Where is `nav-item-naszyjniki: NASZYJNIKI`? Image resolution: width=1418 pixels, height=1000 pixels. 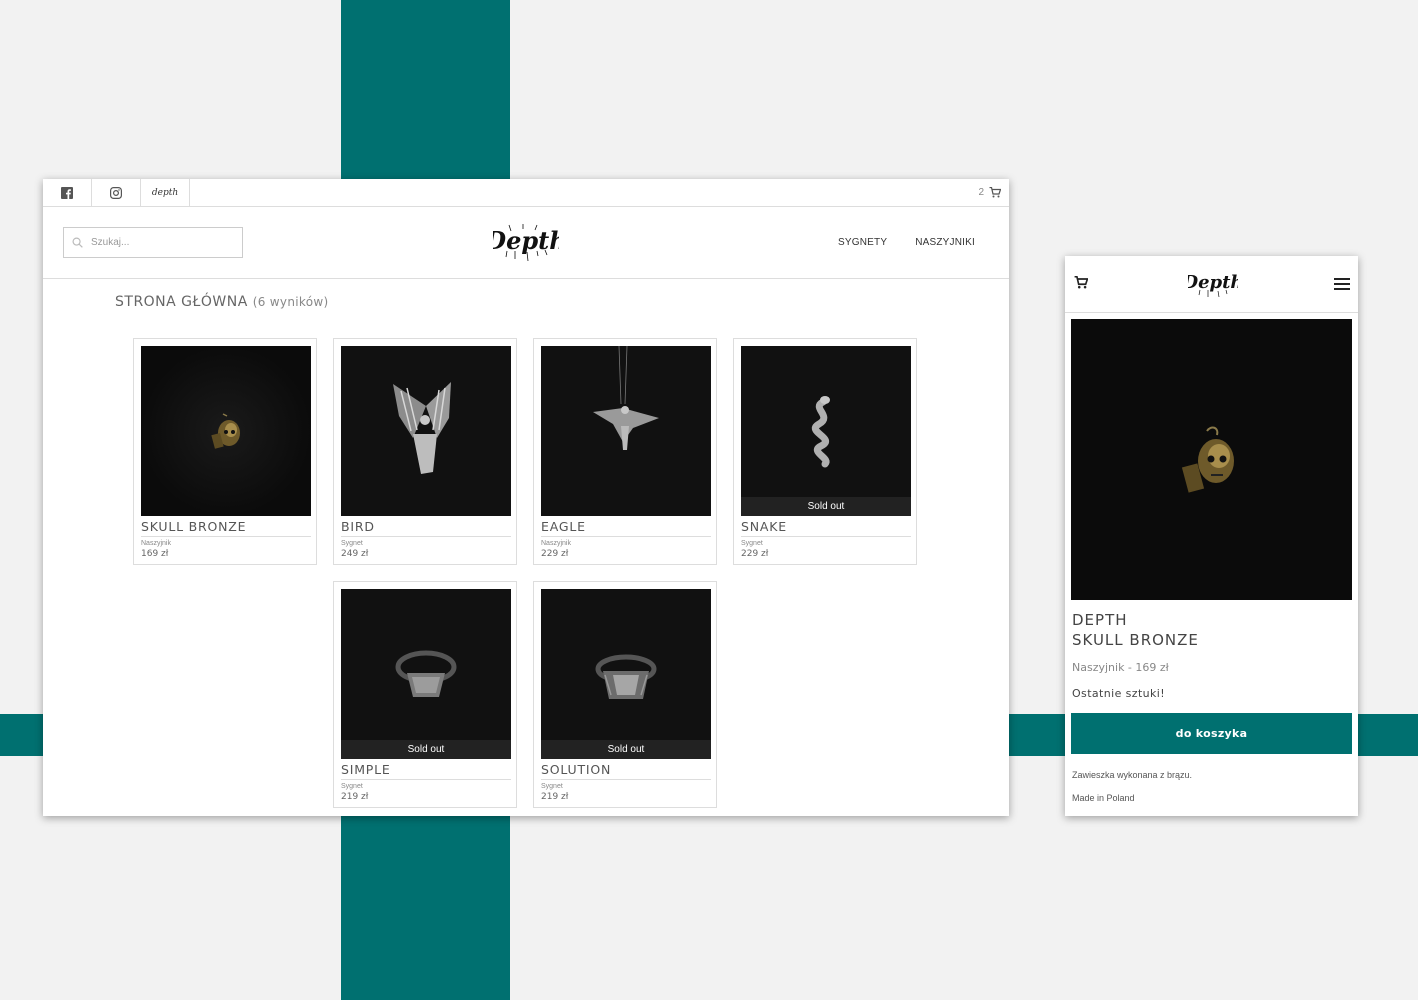
nav-item-naszyjniki: NASZYJNIKI is located at coordinates (945, 242).